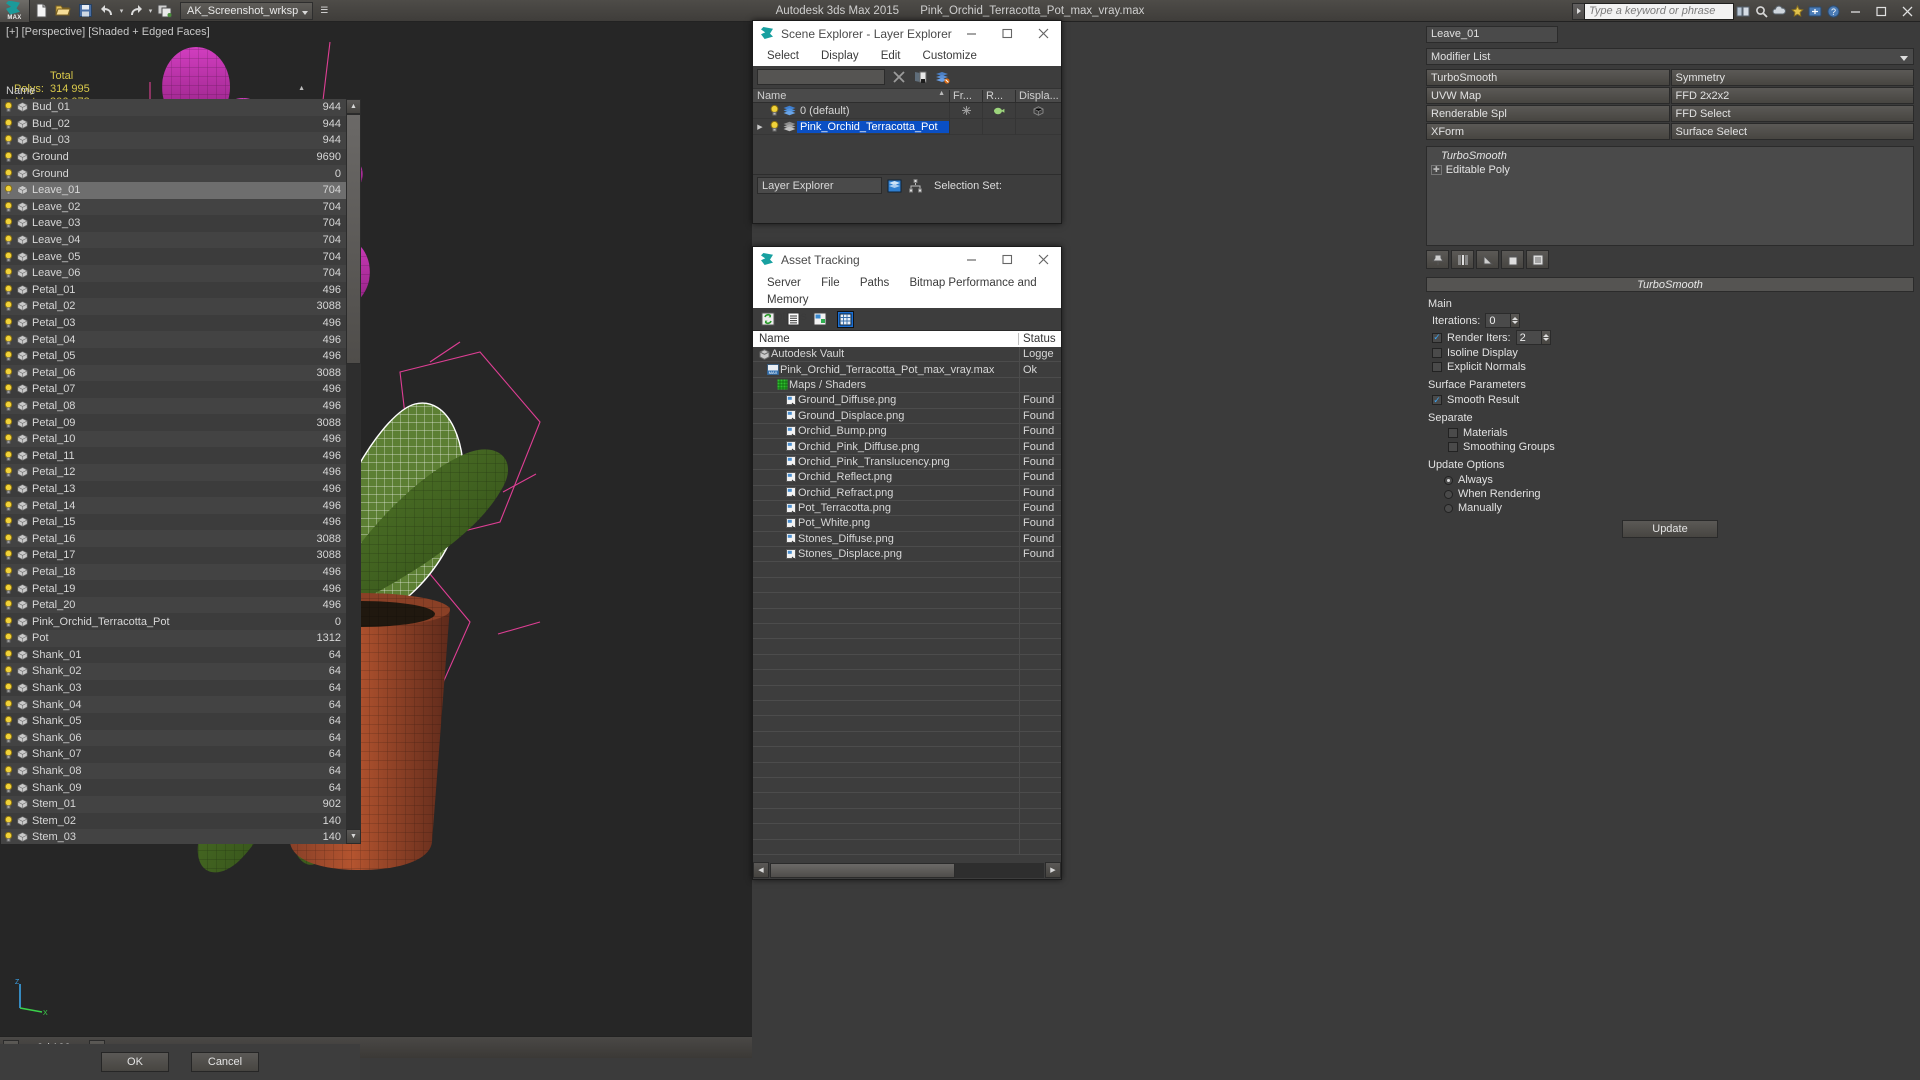 Image resolution: width=1920 pixels, height=1080 pixels. Describe the element at coordinates (1792, 95) in the screenshot. I see `modifier-button-ffd2x2x2: FFD 2x2x2` at that location.